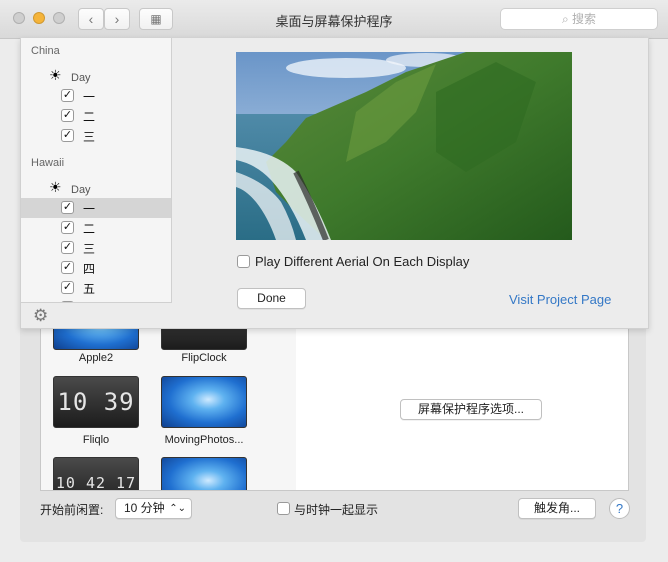  Describe the element at coordinates (96, 358) in the screenshot. I see `saver-label: Apple2` at that location.